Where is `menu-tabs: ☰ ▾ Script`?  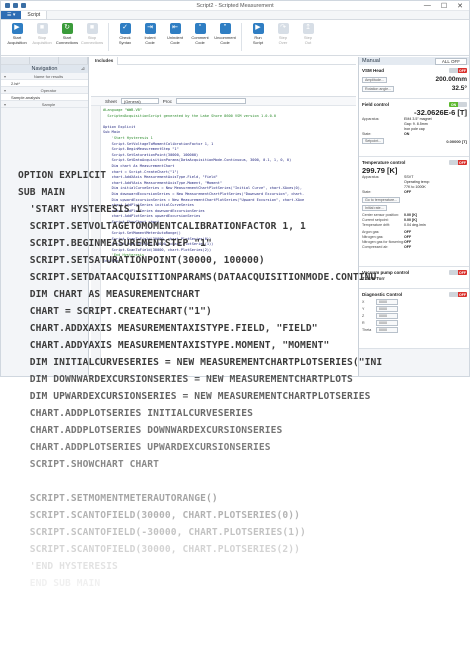
menu-tabs: ☰ ▾ Script is located at coordinates (235, 15).